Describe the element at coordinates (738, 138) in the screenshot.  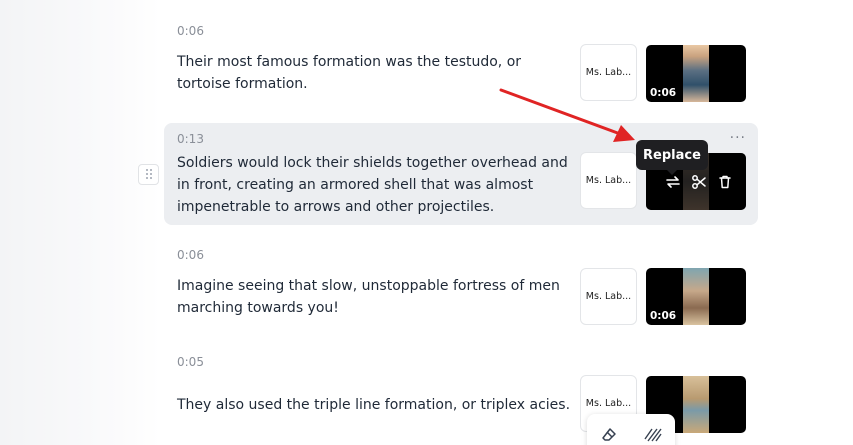
I see `more-options-button: ···` at that location.